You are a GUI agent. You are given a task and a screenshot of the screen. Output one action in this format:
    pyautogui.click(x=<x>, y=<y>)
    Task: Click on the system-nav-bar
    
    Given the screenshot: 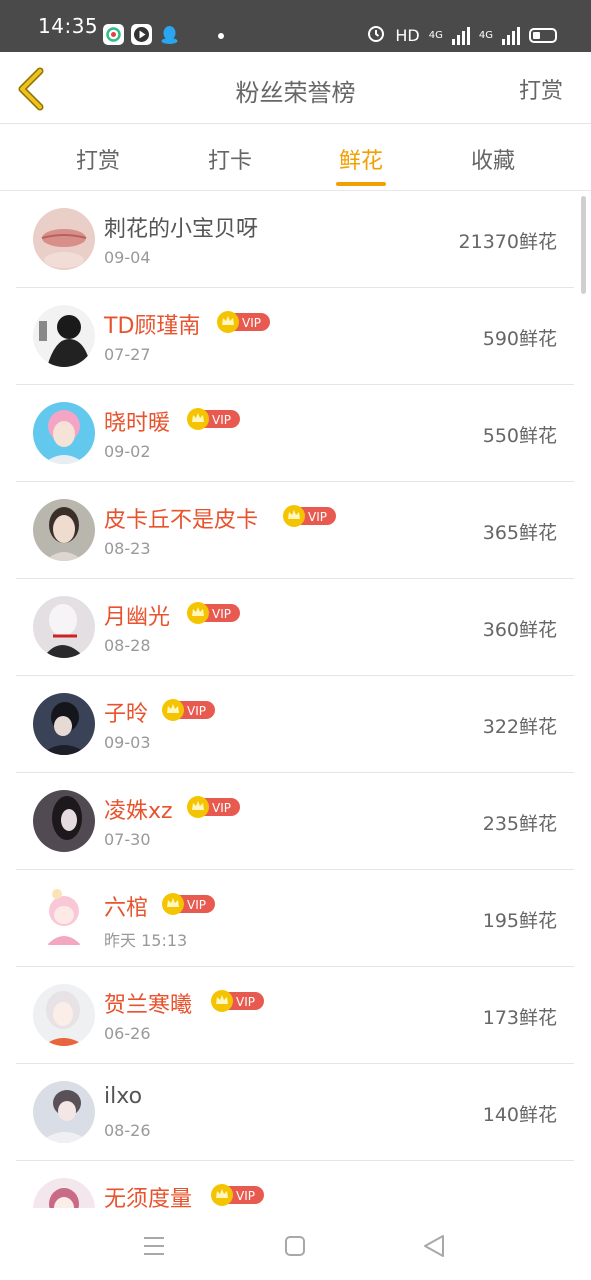 What is the action you would take?
    pyautogui.click(x=295, y=1244)
    